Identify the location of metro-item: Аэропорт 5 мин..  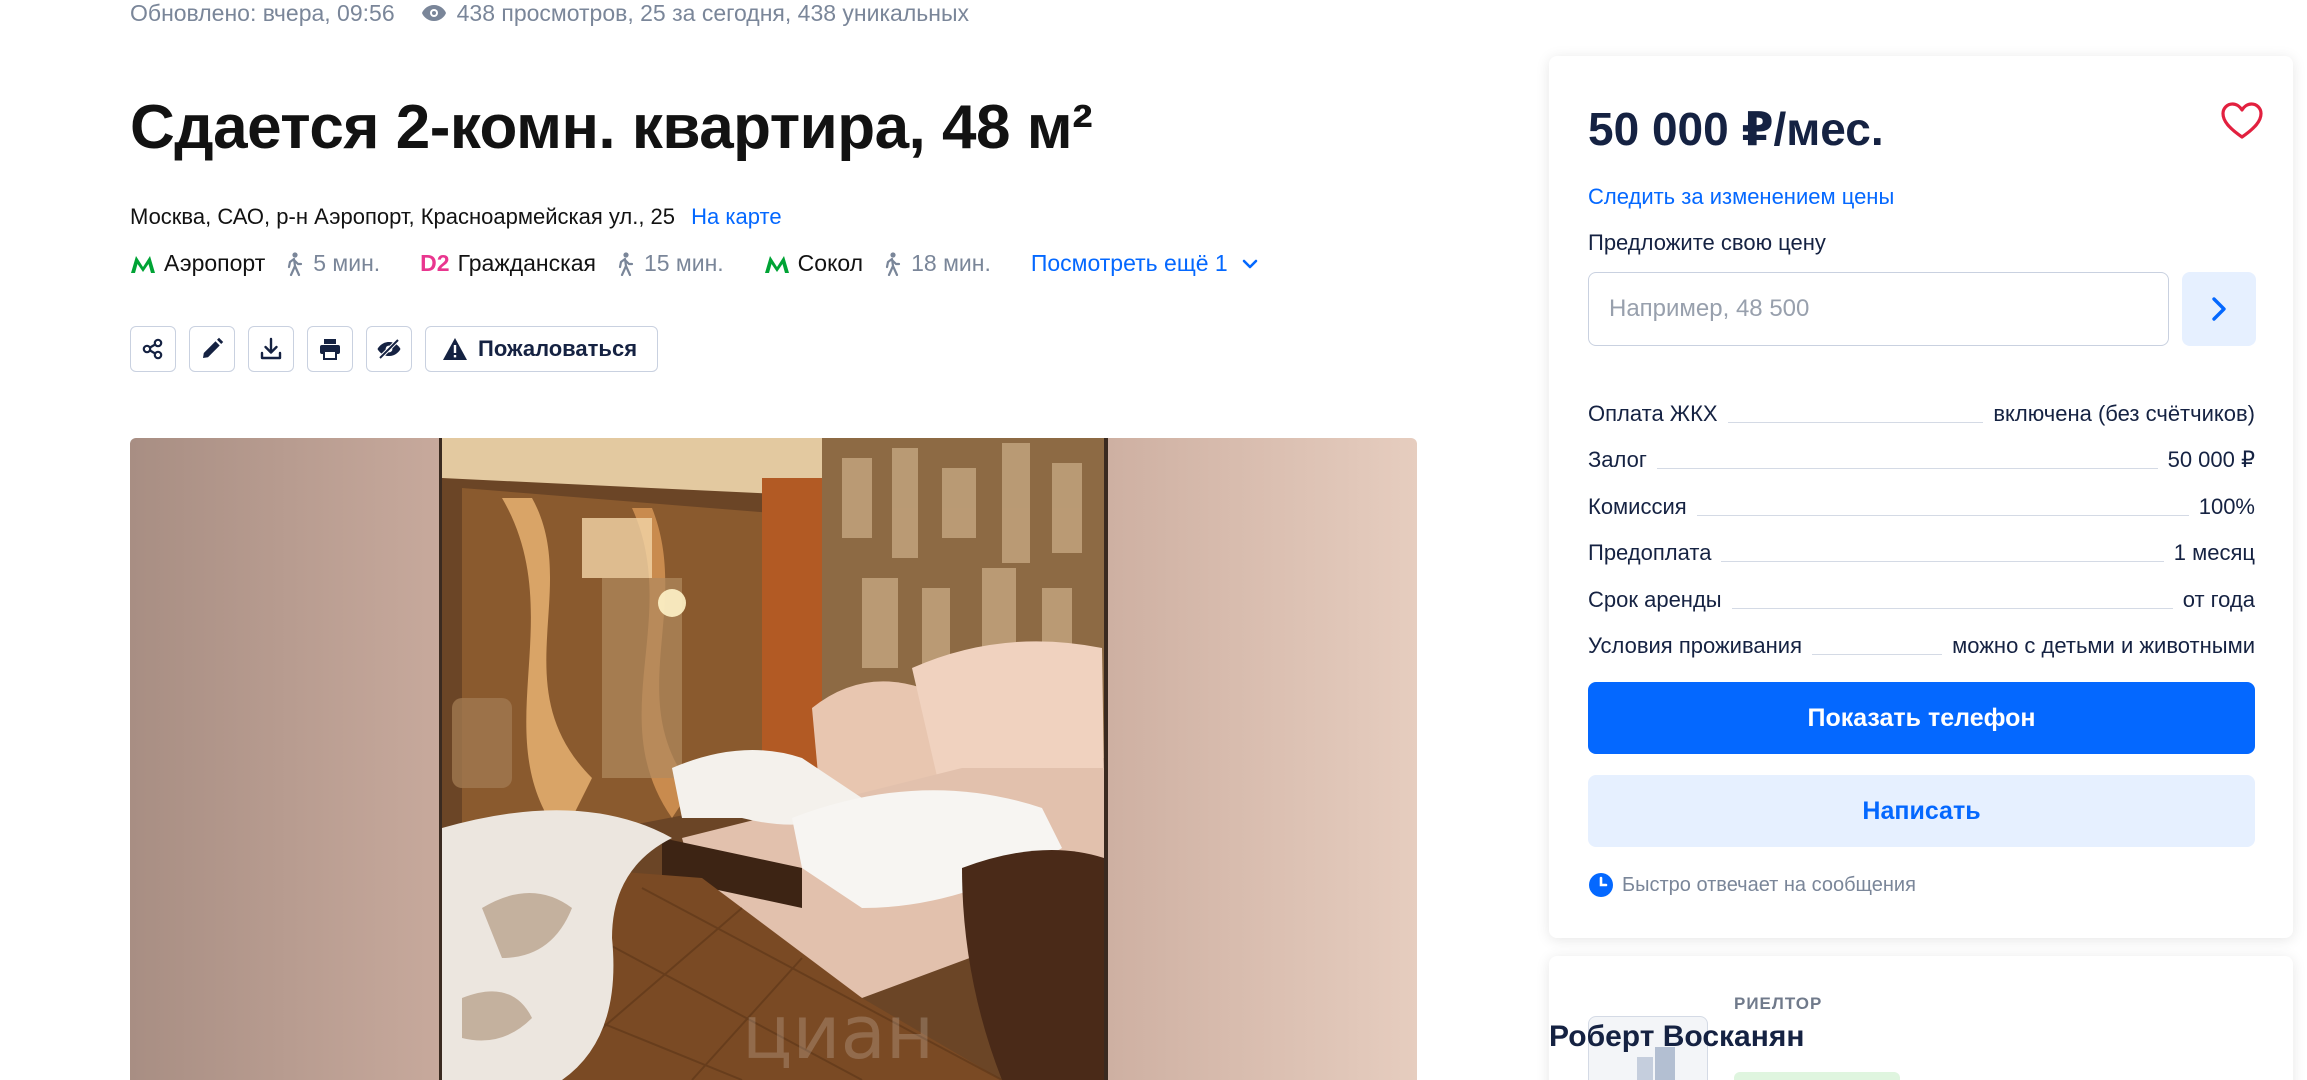
(255, 263).